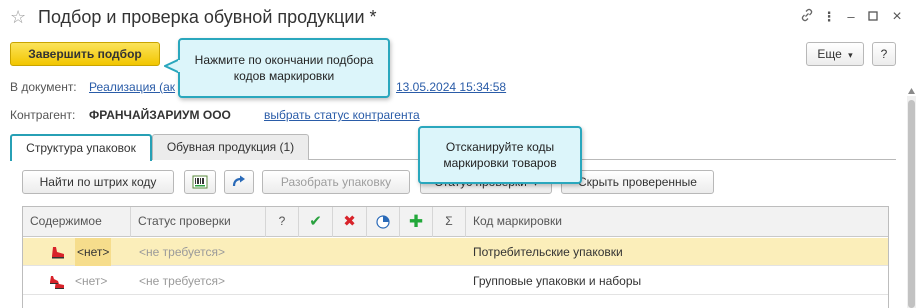 The image size is (920, 308). Describe the element at coordinates (58, 252) in the screenshot. I see `shoe-icon` at that location.